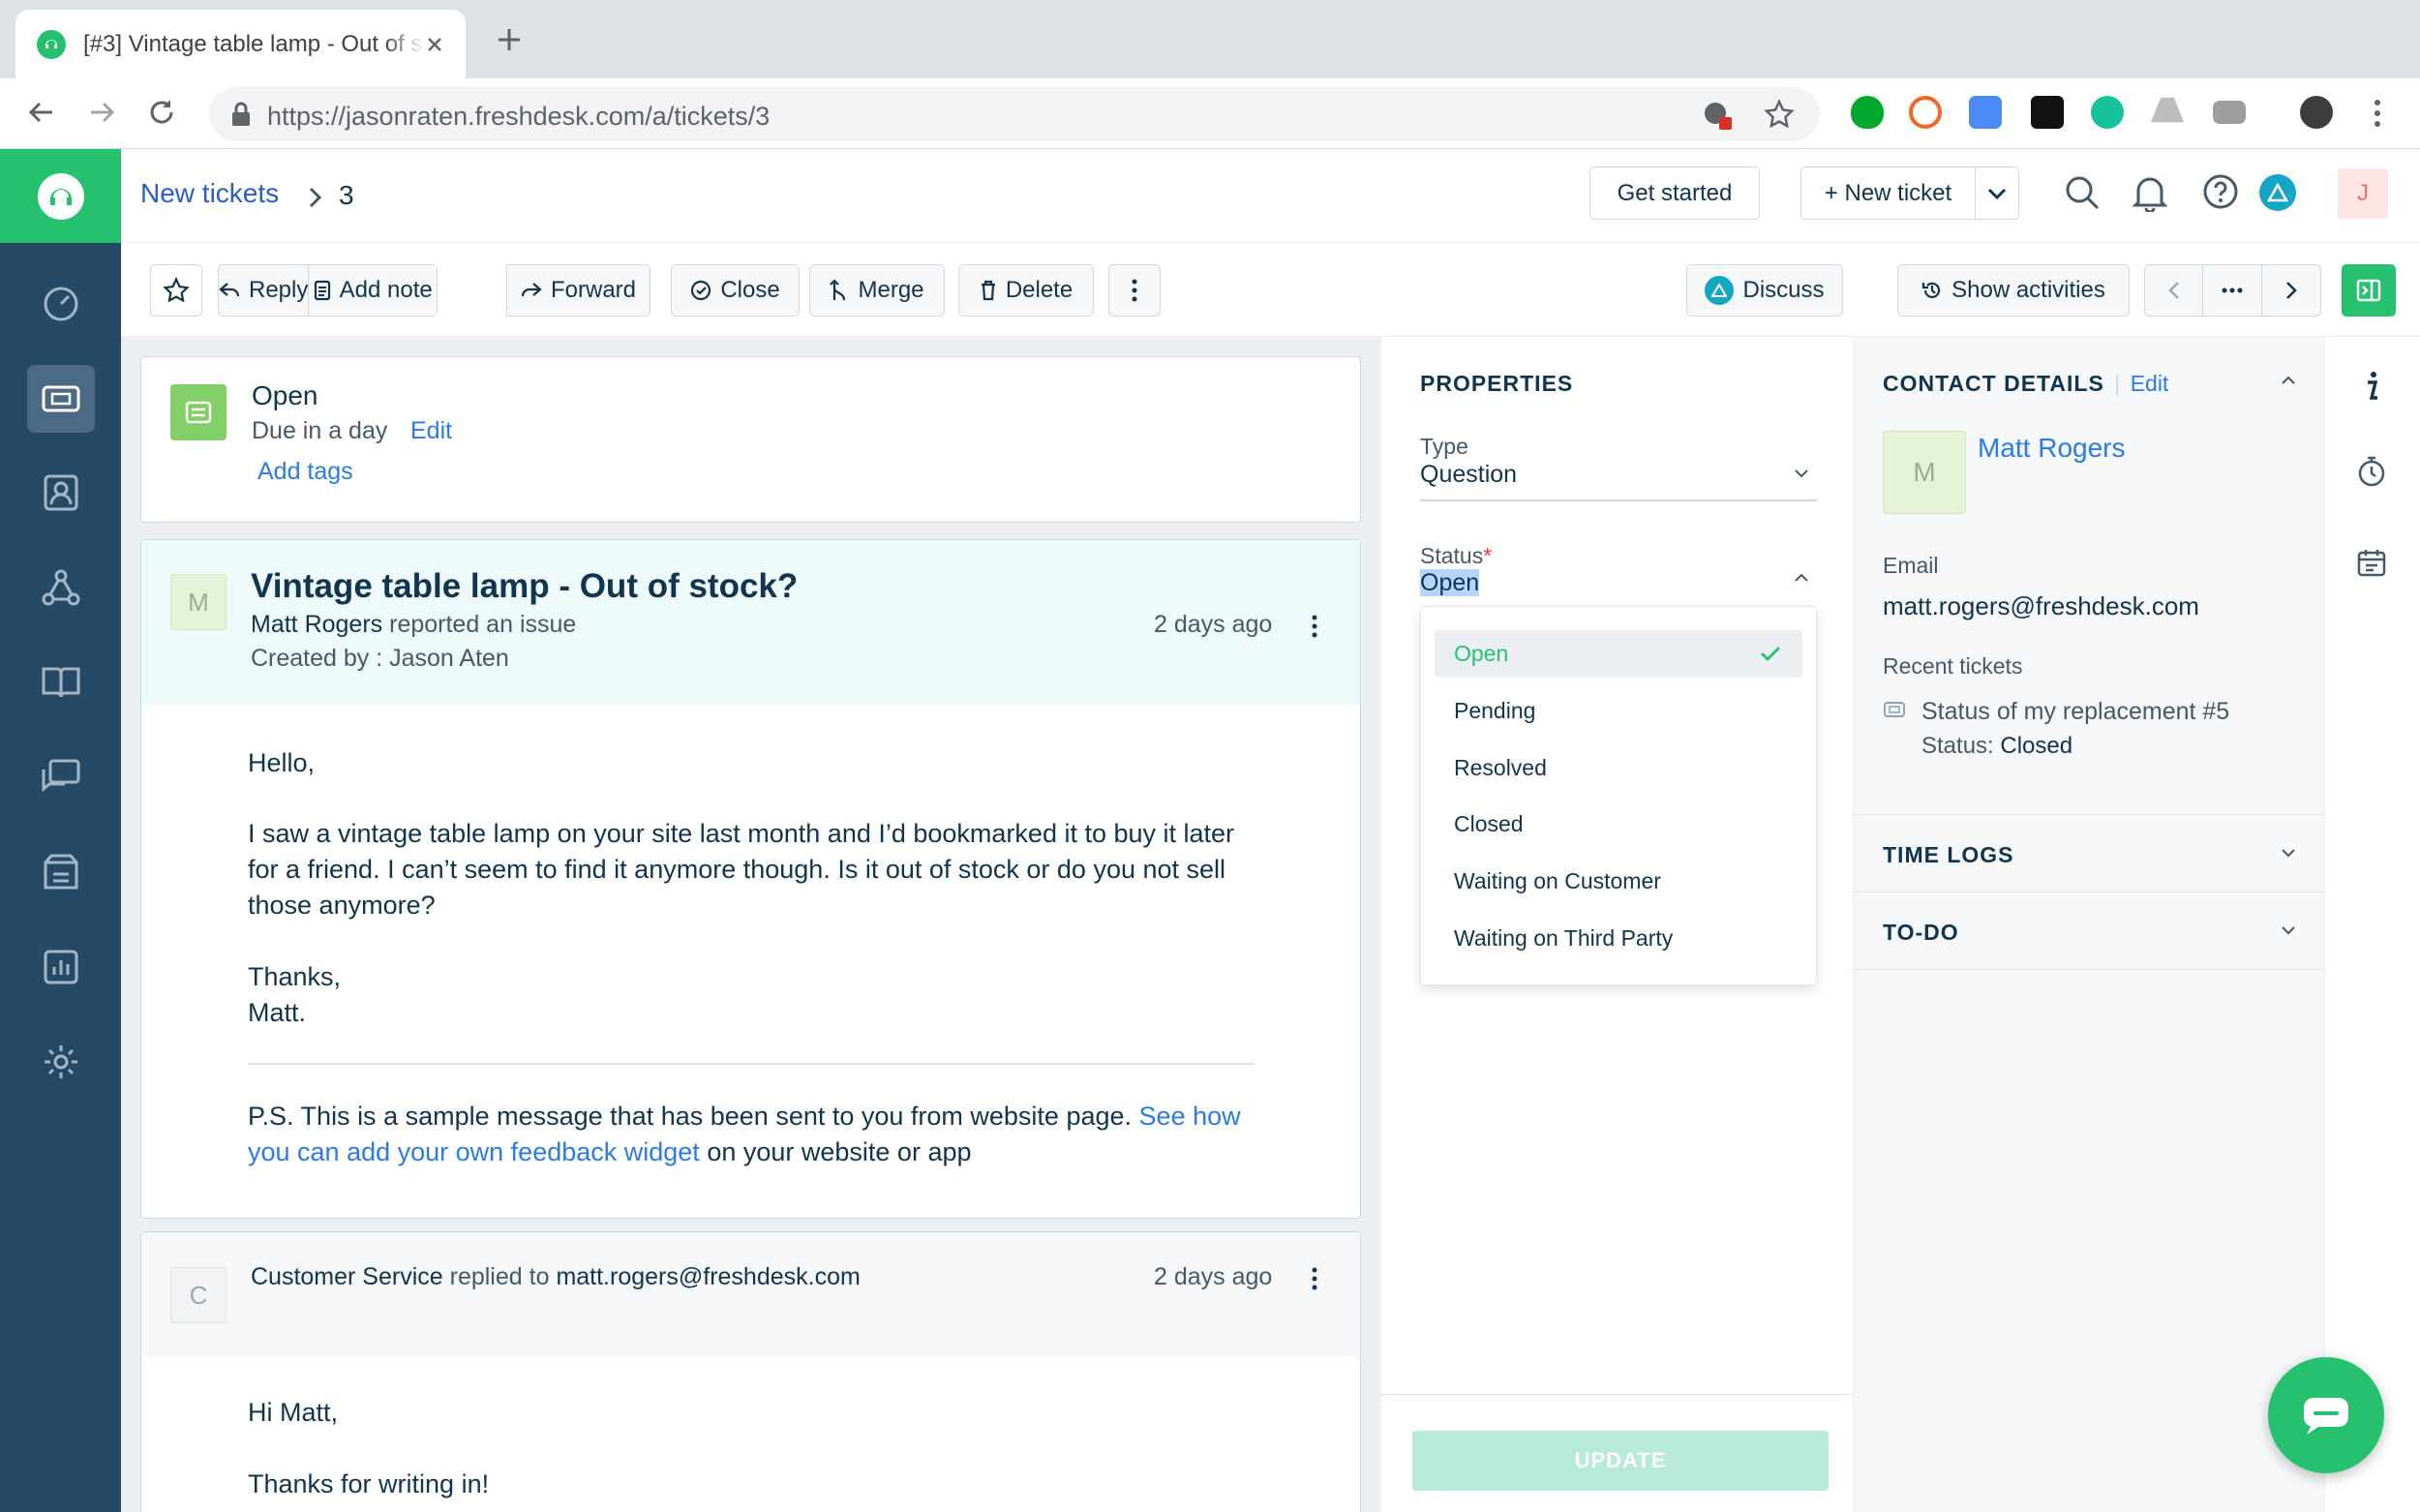 Image resolution: width=2420 pixels, height=1512 pixels. What do you see at coordinates (60, 1062) in the screenshot?
I see `nav-settings-icon` at bounding box center [60, 1062].